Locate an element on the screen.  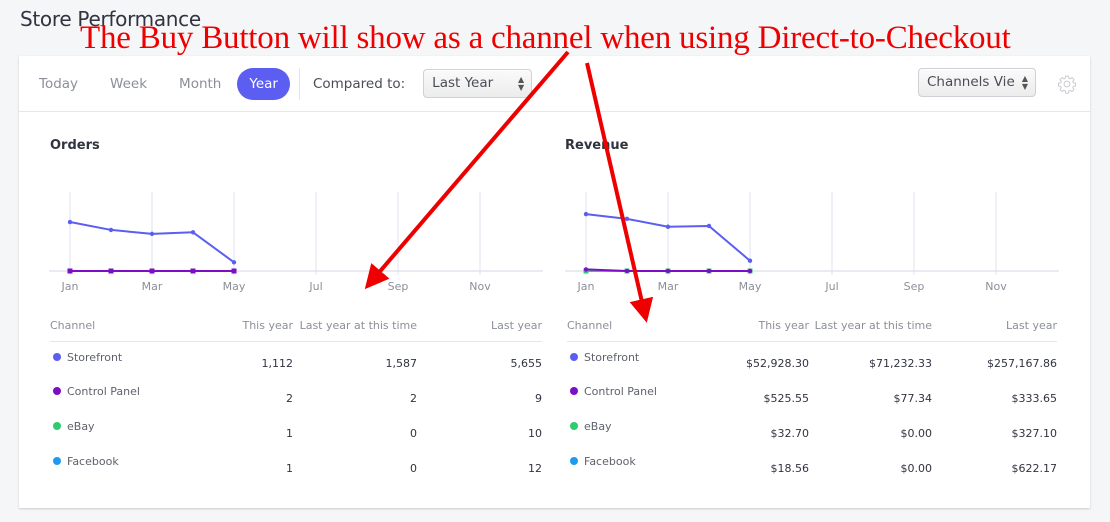
tab-month: Month is located at coordinates (200, 84).